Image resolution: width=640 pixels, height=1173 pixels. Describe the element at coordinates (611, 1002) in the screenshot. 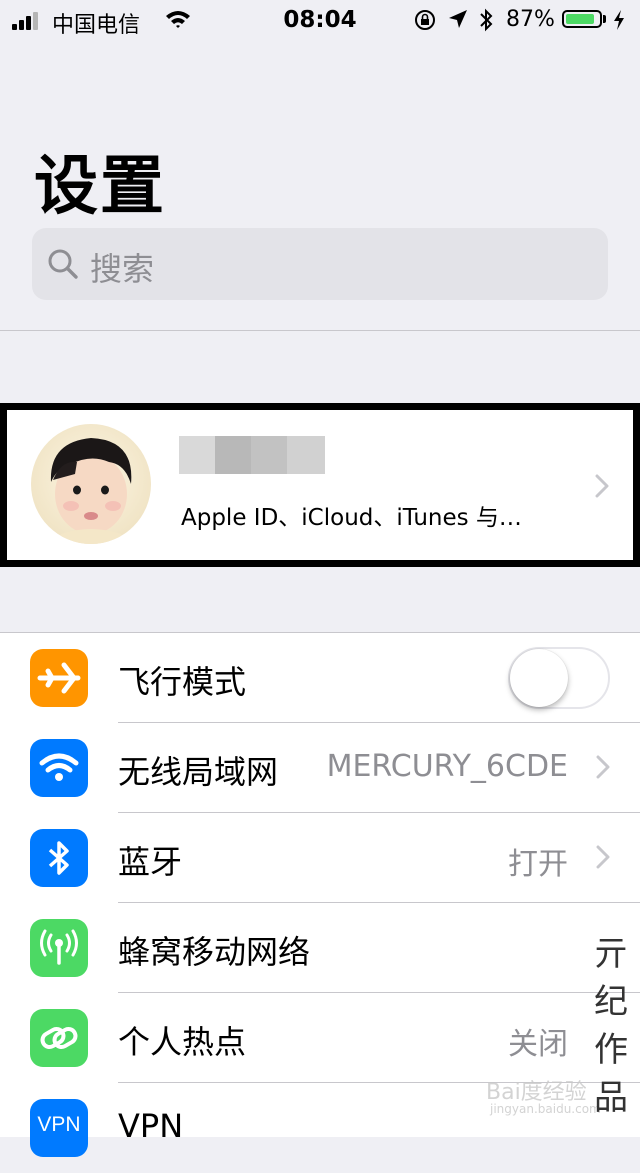

I see `watermark-char: 纪` at that location.